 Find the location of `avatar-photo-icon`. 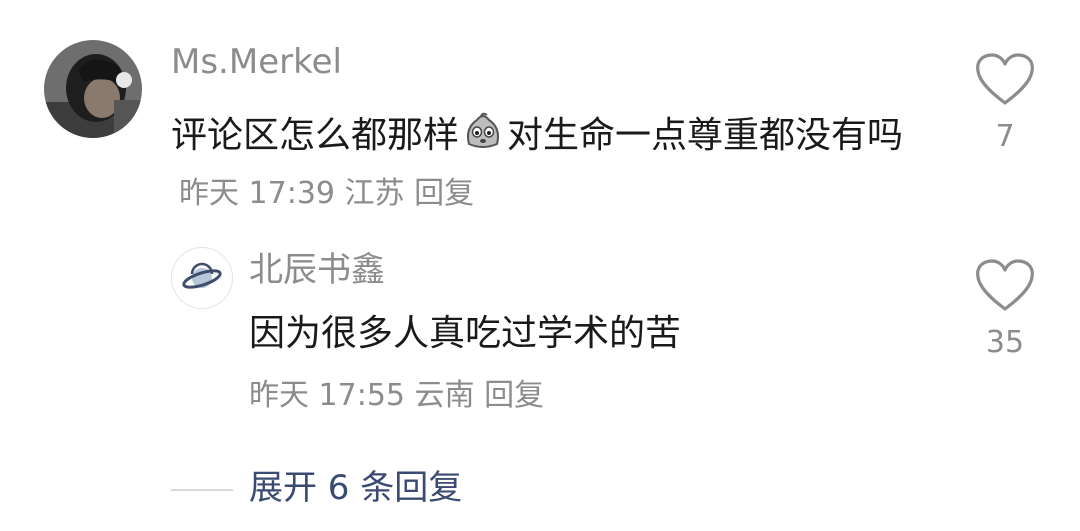

avatar-photo-icon is located at coordinates (93, 89).